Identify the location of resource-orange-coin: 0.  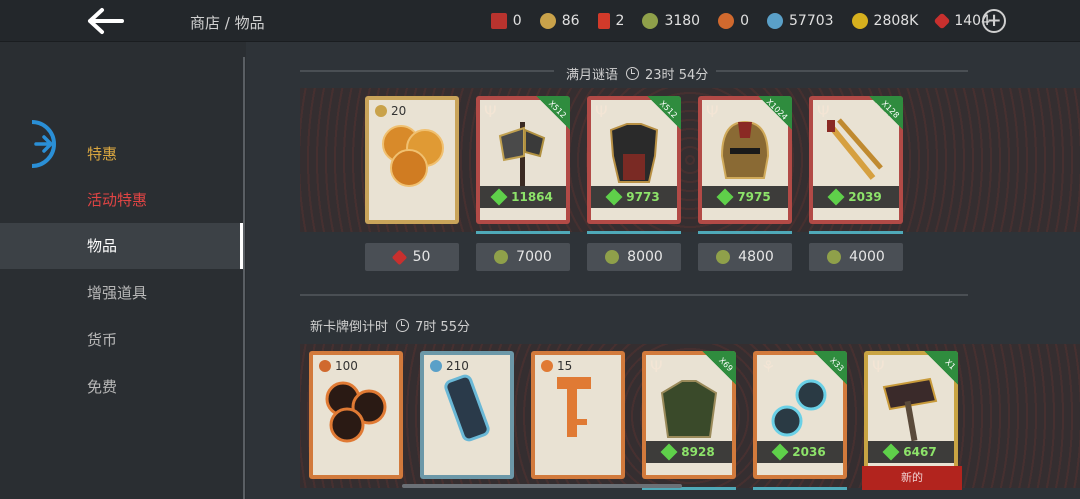
(733, 21).